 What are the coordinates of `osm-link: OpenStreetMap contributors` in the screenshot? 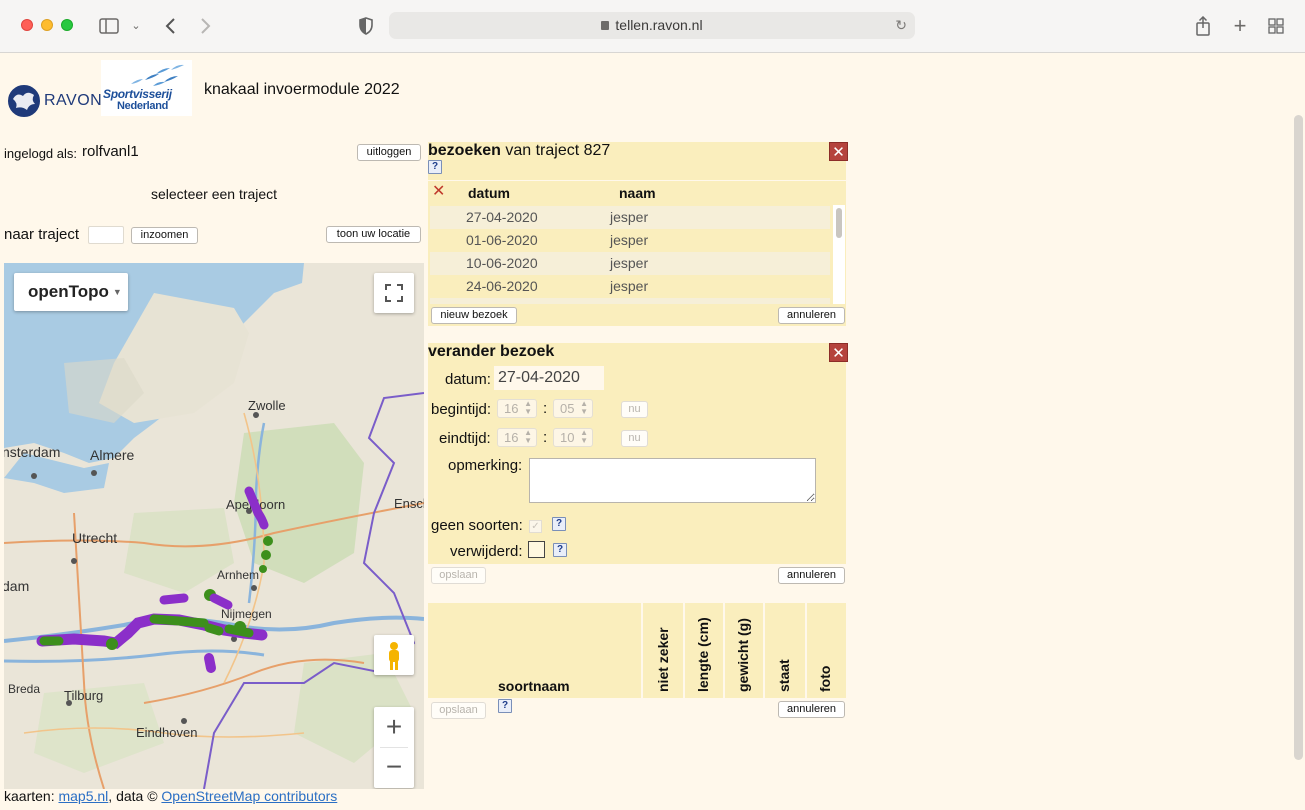 It's located at (249, 796).